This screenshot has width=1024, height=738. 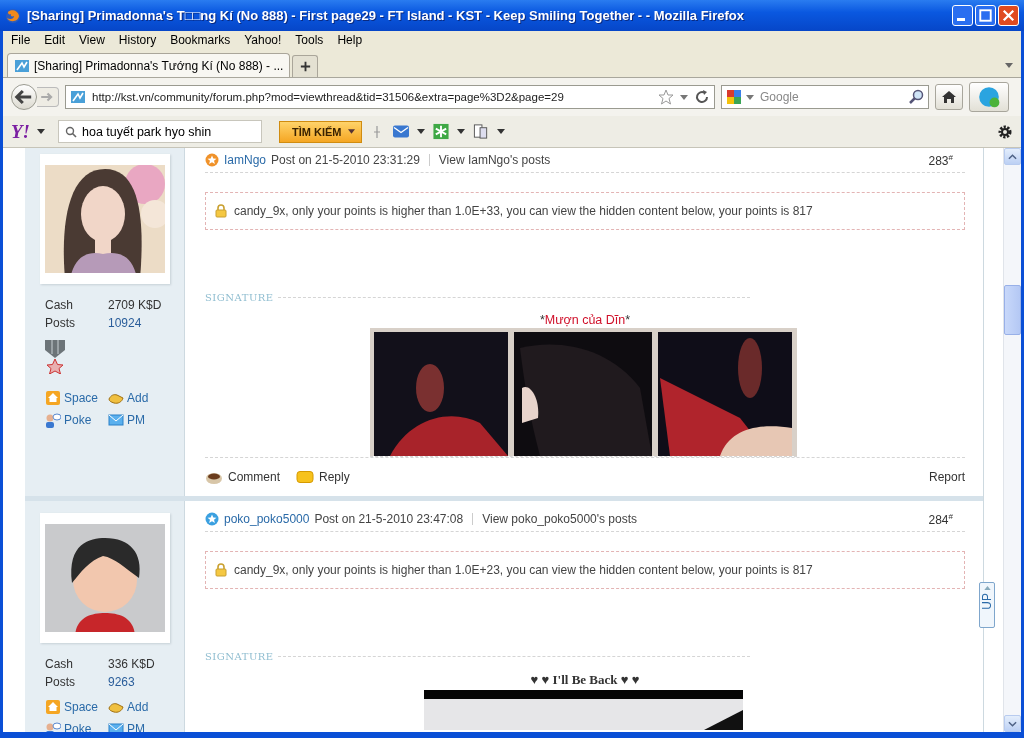 I want to click on report-link: Report, so click(x=946, y=477).